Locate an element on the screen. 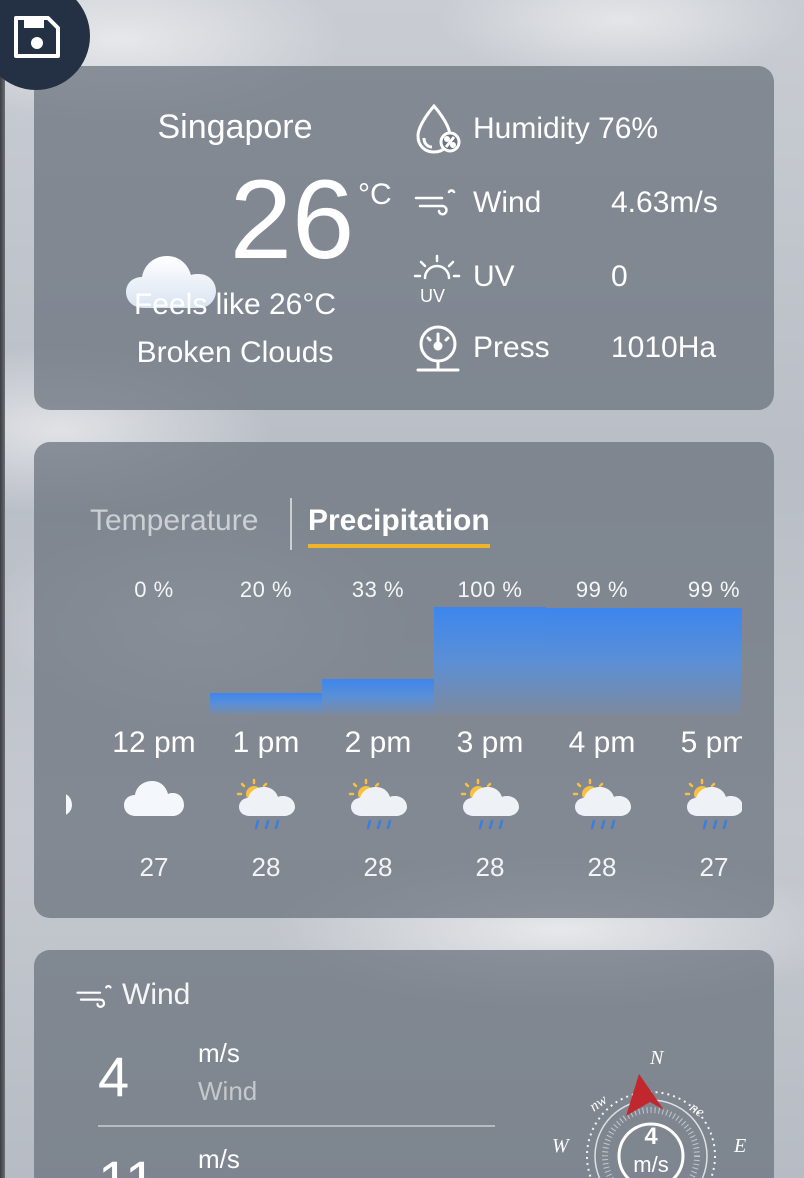  tab-temperature: Temperature is located at coordinates (174, 521).